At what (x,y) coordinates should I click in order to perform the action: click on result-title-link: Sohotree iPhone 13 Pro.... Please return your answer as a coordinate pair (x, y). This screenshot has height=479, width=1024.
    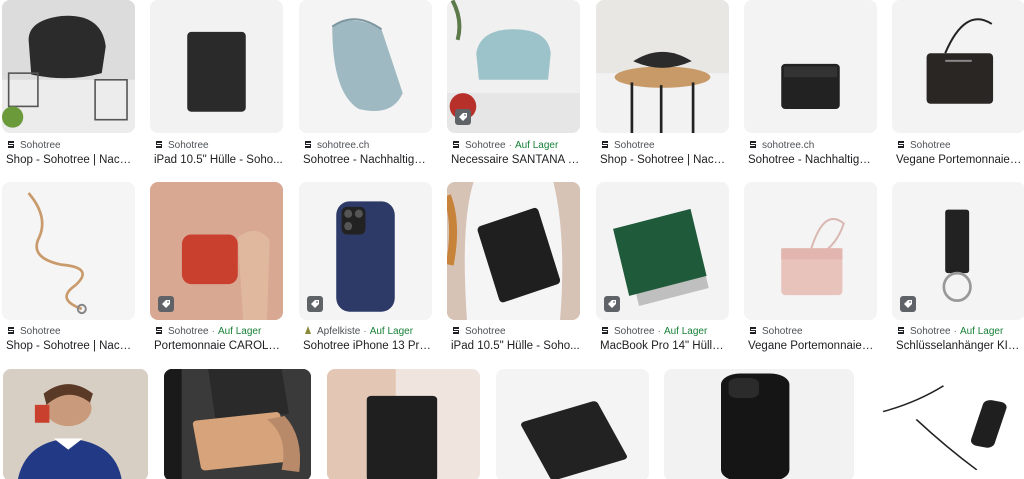
    Looking at the image, I should click on (367, 346).